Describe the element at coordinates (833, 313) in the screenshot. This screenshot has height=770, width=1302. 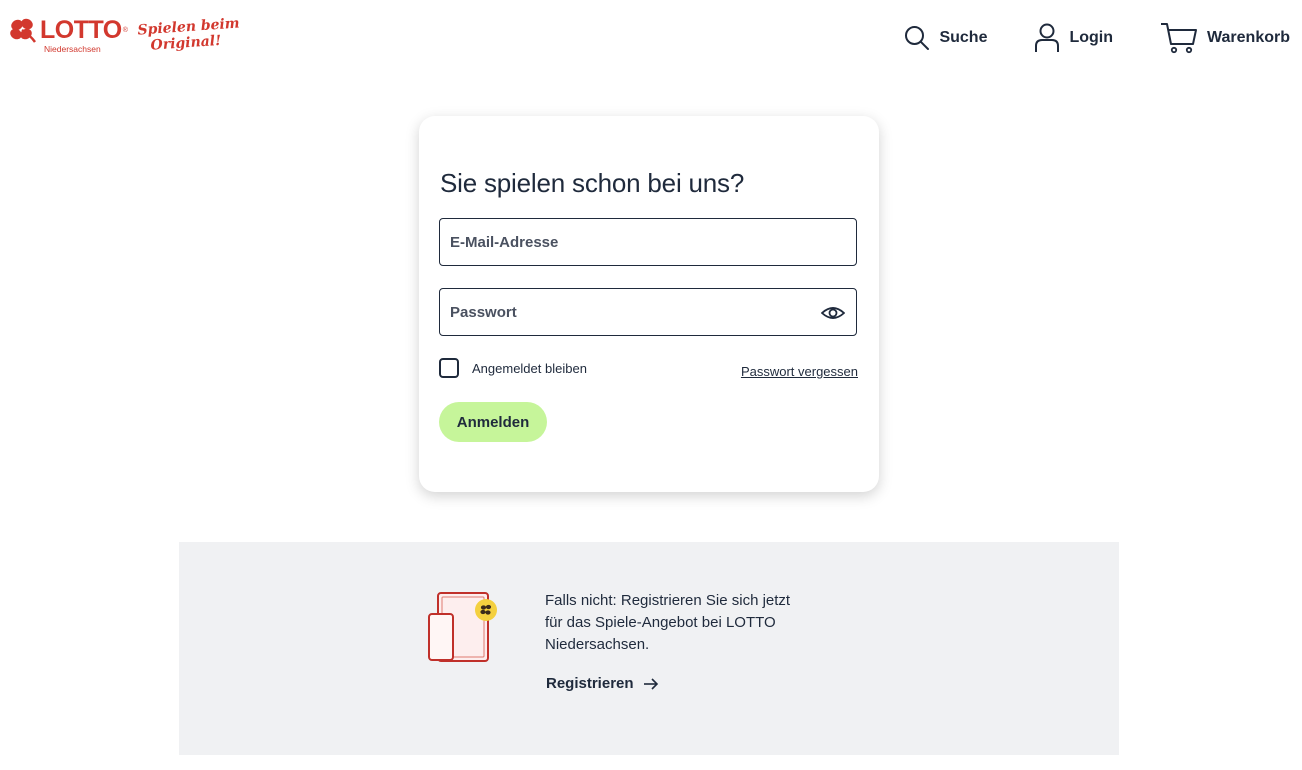
I see `eye-icon` at that location.